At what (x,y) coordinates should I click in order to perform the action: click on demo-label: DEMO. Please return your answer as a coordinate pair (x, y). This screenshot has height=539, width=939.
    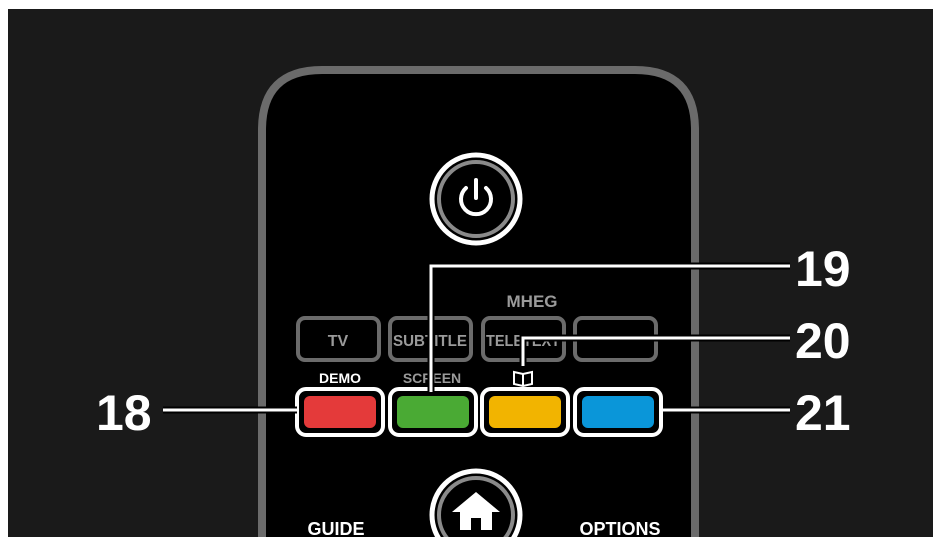
    Looking at the image, I should click on (340, 378).